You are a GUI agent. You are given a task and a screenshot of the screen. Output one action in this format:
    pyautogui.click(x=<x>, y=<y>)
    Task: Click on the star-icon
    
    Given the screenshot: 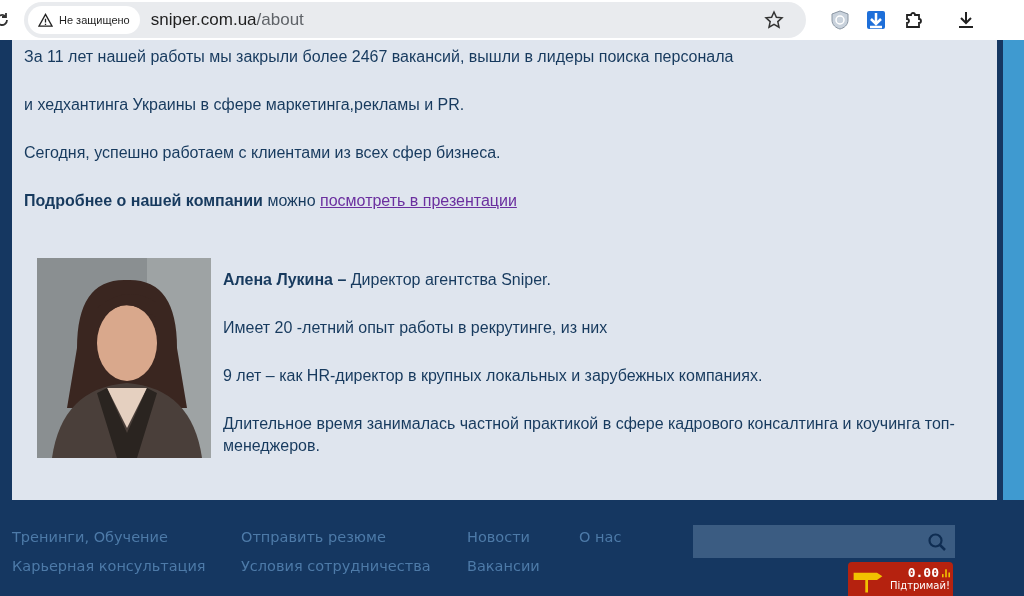 What is the action you would take?
    pyautogui.click(x=774, y=20)
    